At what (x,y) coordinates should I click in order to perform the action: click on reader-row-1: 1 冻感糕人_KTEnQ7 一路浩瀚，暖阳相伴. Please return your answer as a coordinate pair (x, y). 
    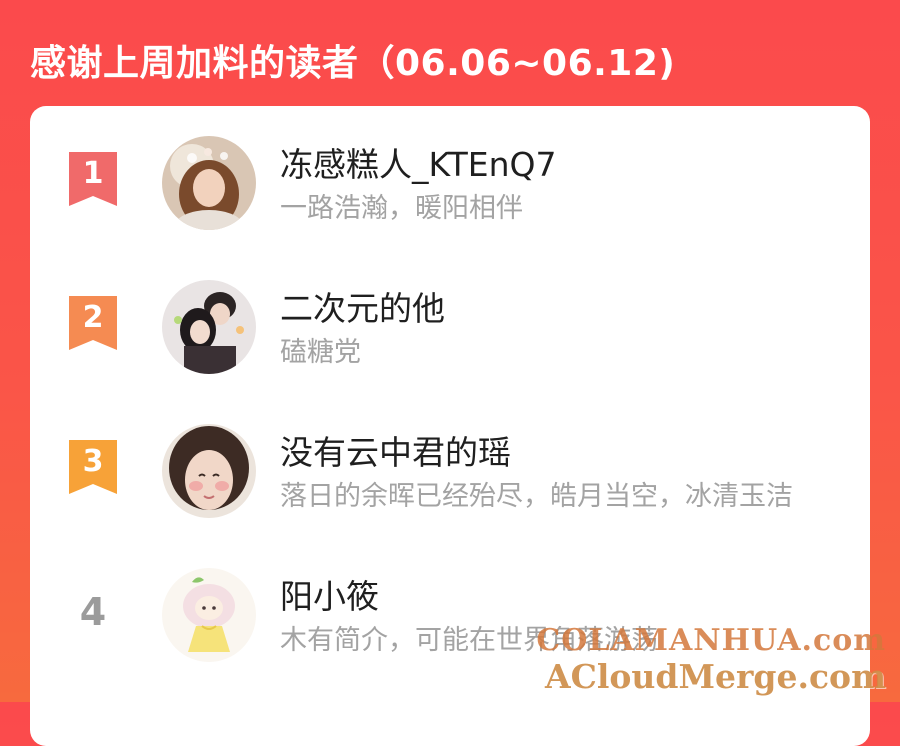
    Looking at the image, I should click on (450, 191).